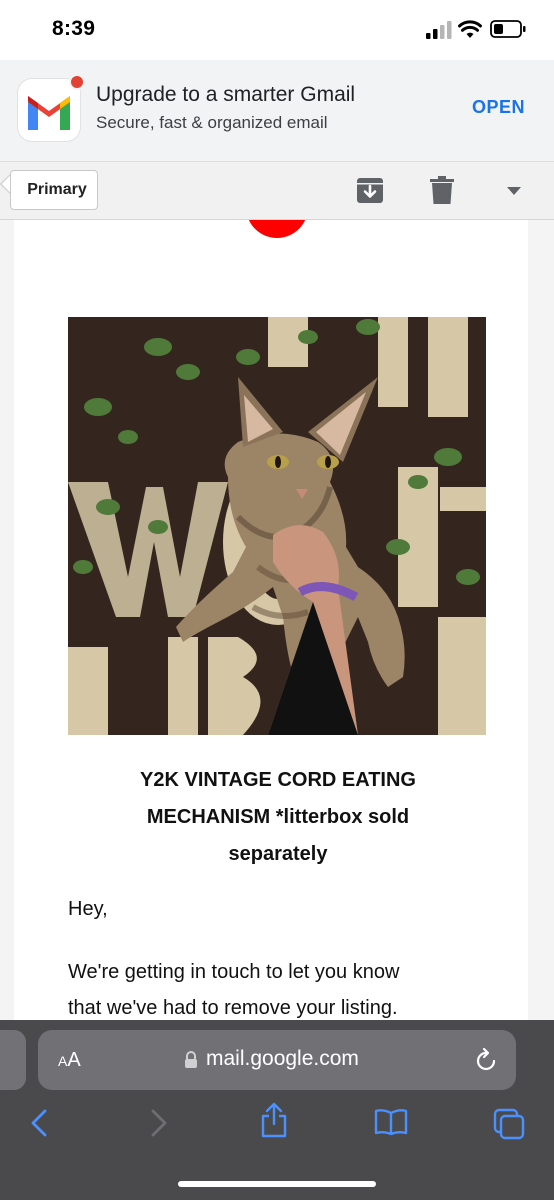 The height and width of the screenshot is (1200, 554). What do you see at coordinates (277, 1184) in the screenshot?
I see `home-indicator` at bounding box center [277, 1184].